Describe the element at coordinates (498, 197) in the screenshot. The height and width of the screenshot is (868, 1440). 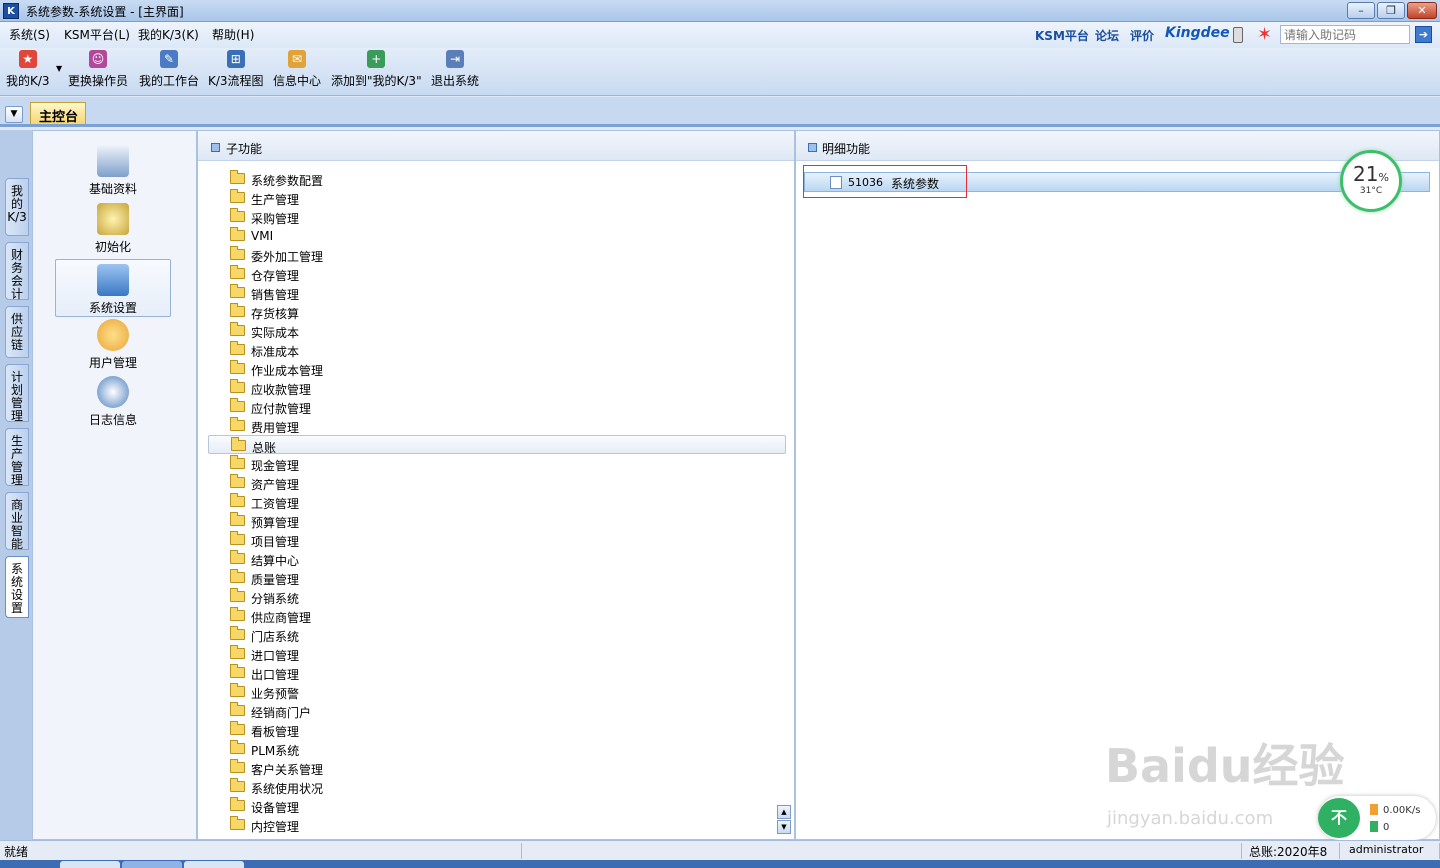
I see `tree-item: 生产管理` at that location.